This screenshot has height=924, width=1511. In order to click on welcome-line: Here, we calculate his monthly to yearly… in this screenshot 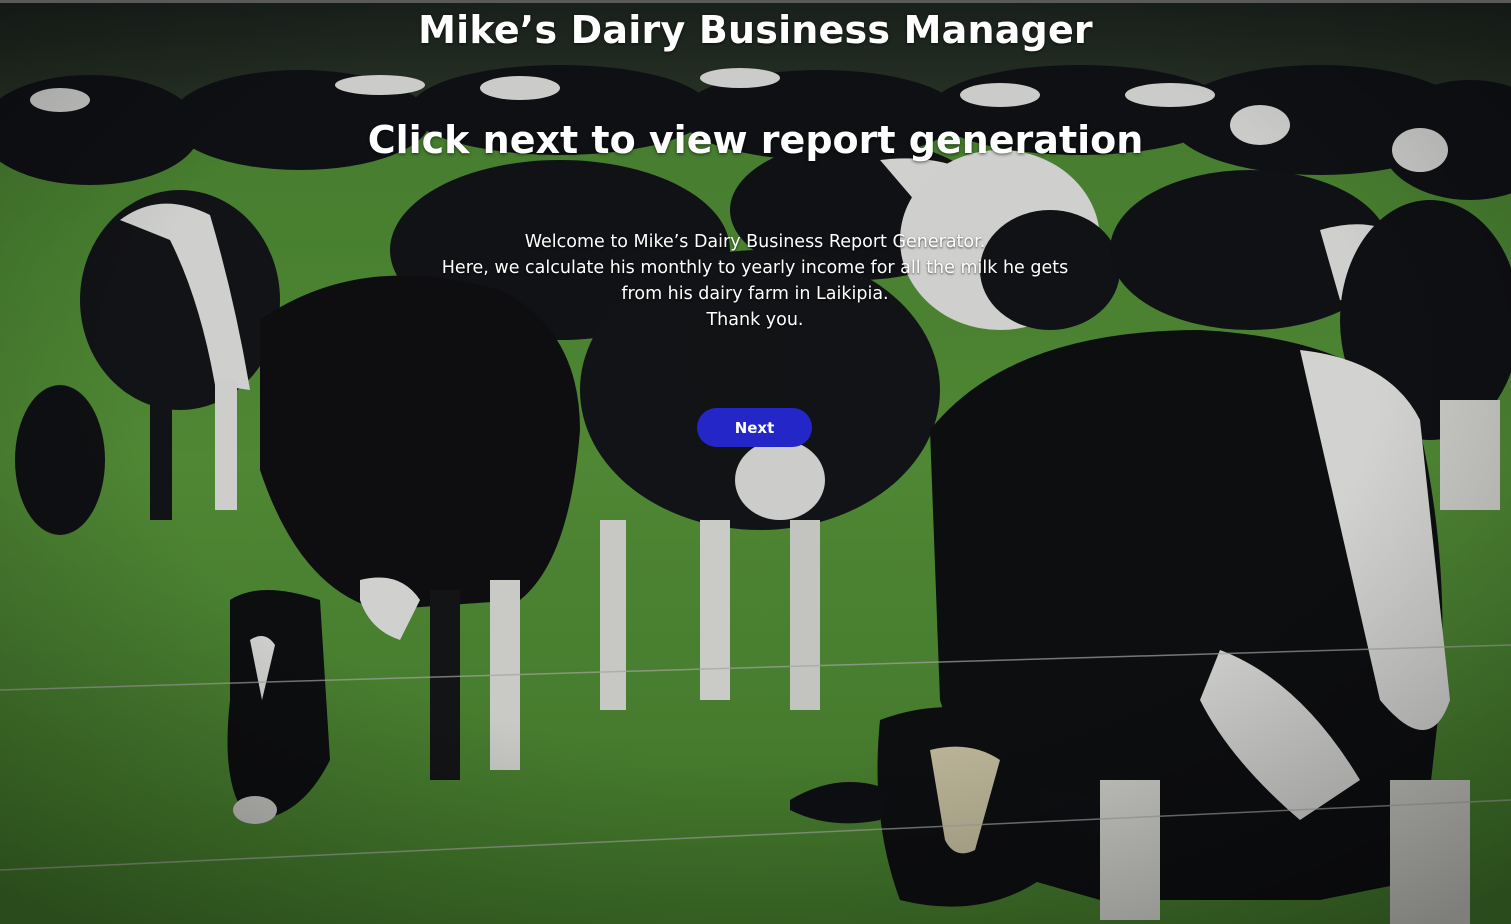, I will do `click(755, 268)`.